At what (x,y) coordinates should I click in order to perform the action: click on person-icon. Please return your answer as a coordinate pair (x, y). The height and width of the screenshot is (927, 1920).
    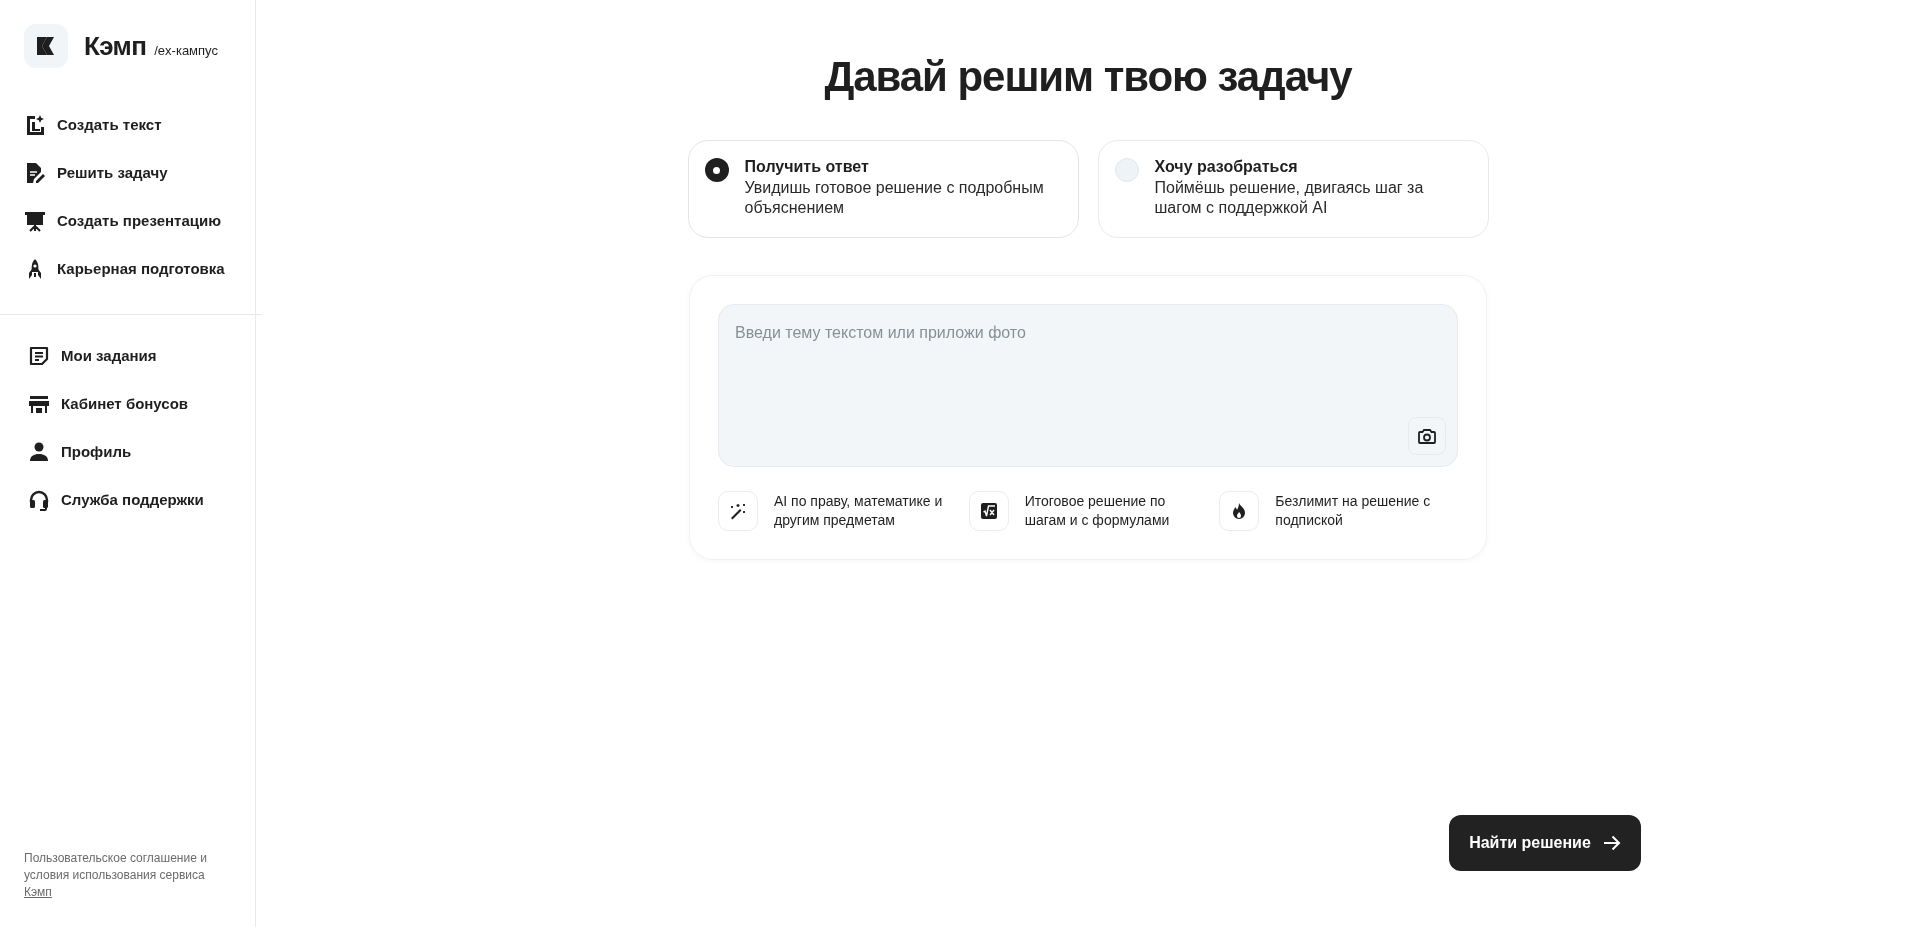
    Looking at the image, I should click on (39, 452).